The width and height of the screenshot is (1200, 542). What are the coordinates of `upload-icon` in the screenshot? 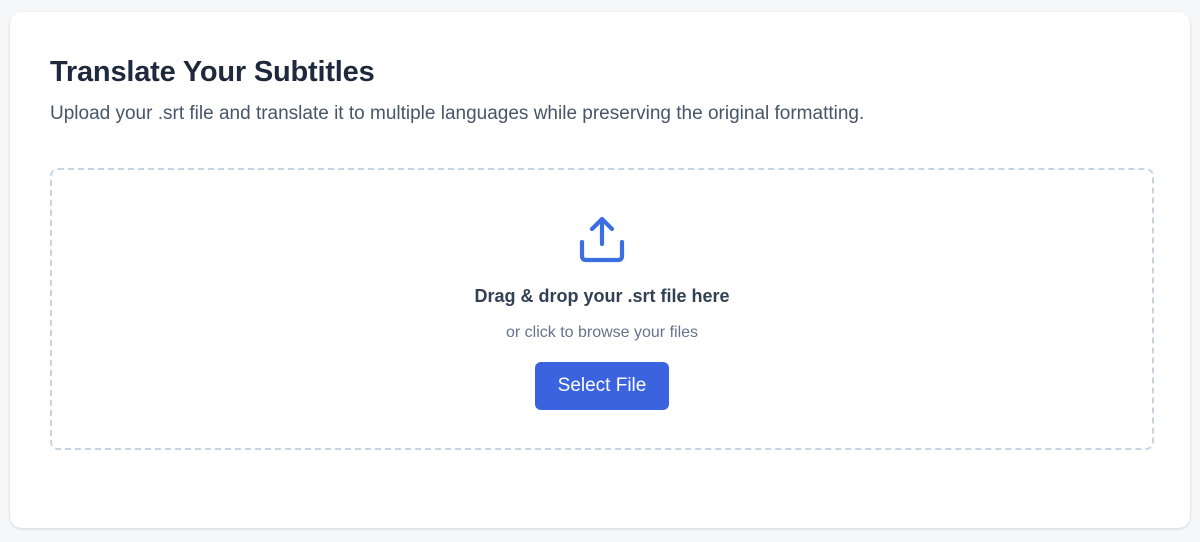 It's located at (602, 238).